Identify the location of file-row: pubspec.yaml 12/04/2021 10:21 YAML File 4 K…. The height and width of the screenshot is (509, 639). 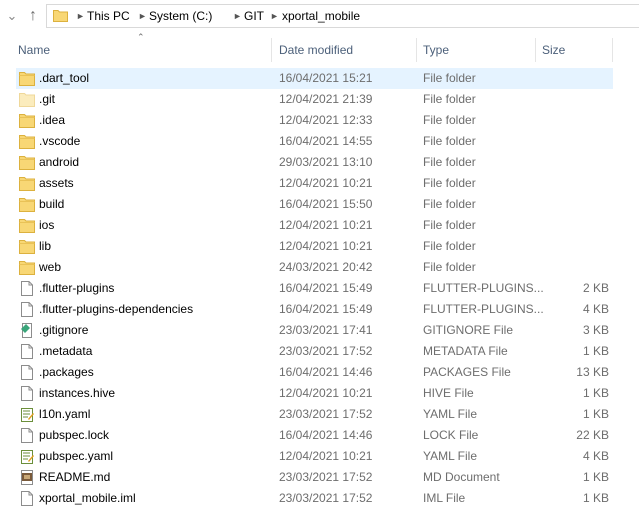
(314, 456).